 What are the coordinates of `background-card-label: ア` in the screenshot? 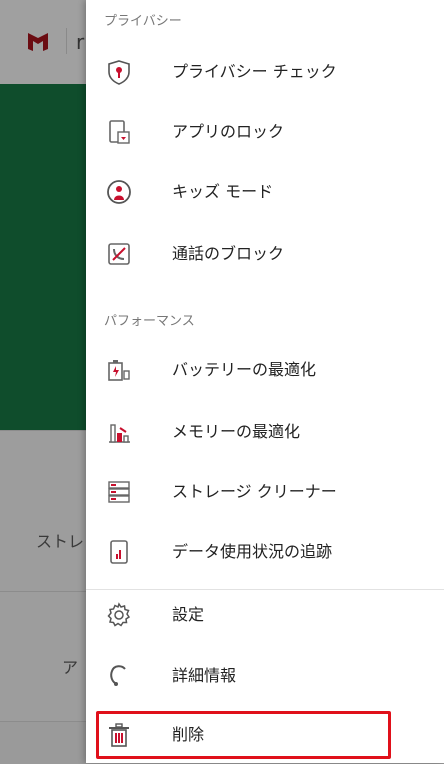 It's located at (70, 667).